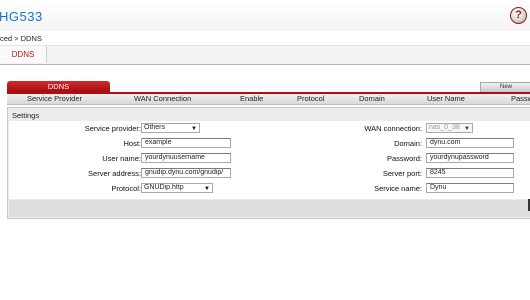 The width and height of the screenshot is (530, 300). Describe the element at coordinates (58, 86) in the screenshot. I see `panel-tab-ddns: DDNS` at that location.